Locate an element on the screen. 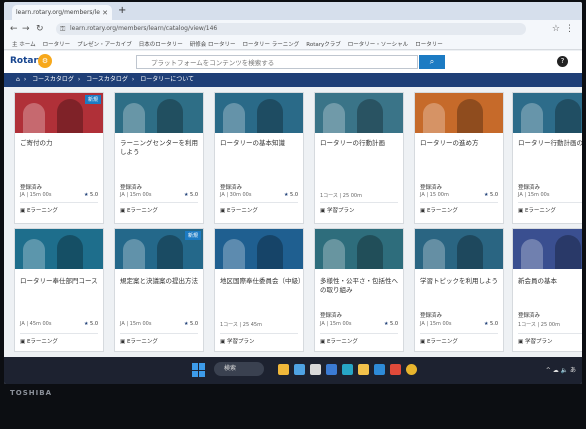  course-card: ロータリーの基本知識 登録済み JA | 30m 00s ★ 5.0 ▣ Eラーニング is located at coordinates (259, 158).